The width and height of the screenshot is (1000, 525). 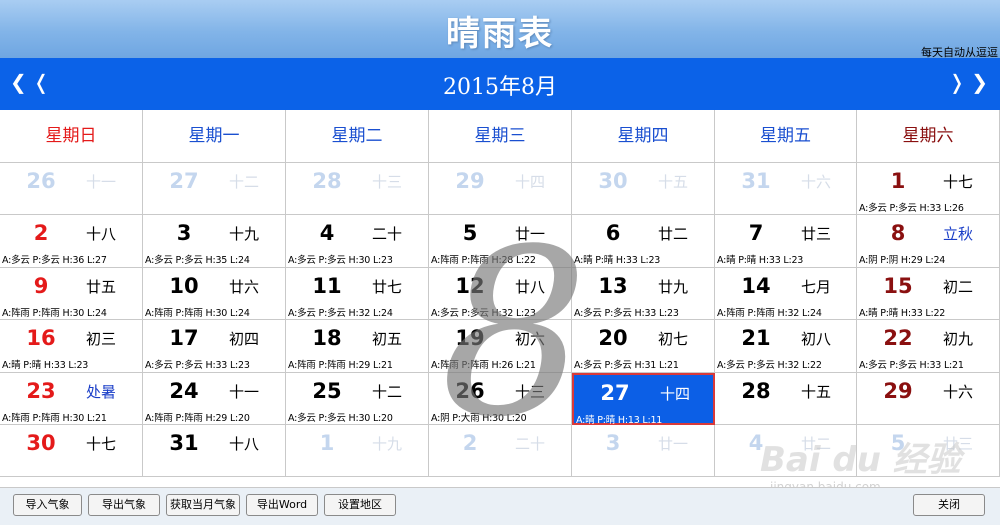 I want to click on day-cell: 5 廿一 A:阵雨 P:阵雨 H:28 L:22, so click(x=500, y=241).